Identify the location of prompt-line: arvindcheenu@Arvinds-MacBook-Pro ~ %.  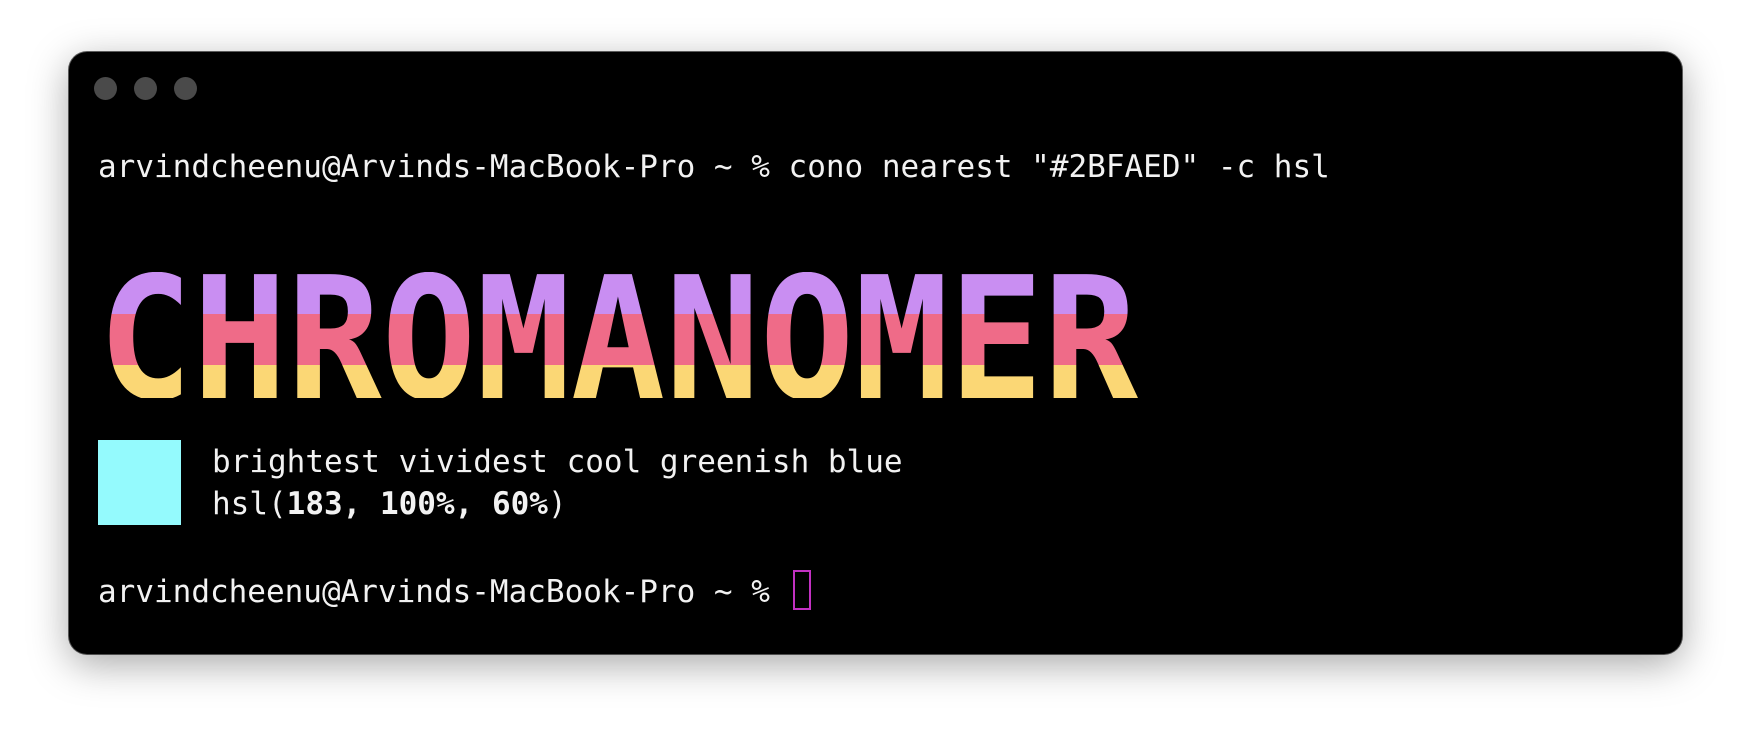
(454, 590).